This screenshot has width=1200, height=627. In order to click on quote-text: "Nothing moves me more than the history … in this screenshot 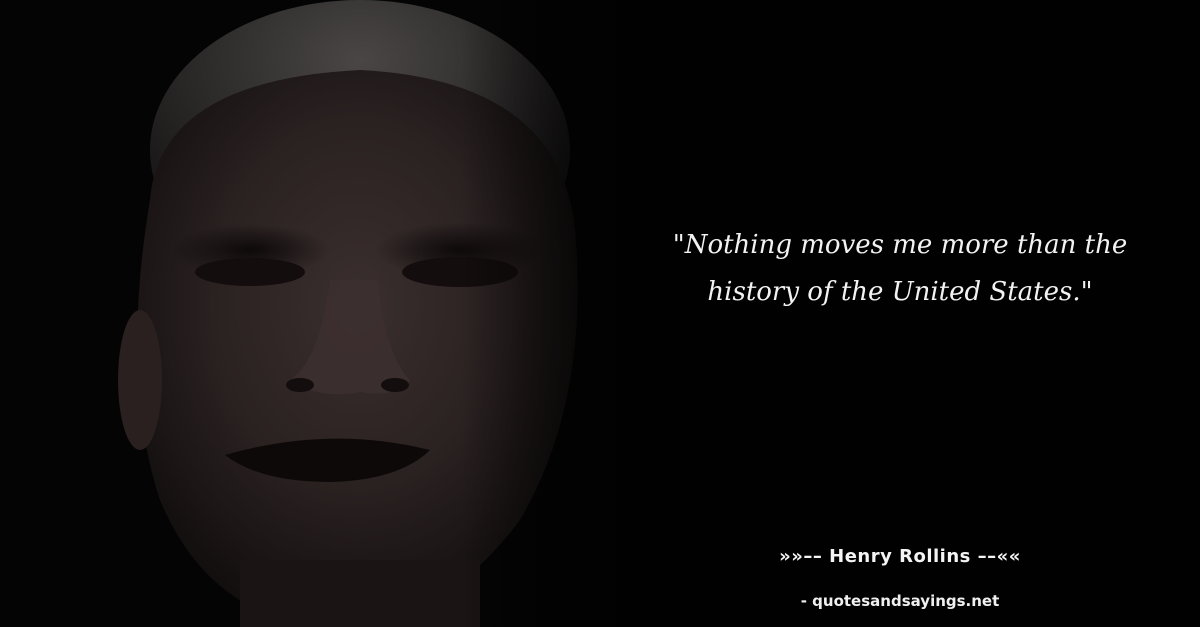, I will do `click(900, 269)`.